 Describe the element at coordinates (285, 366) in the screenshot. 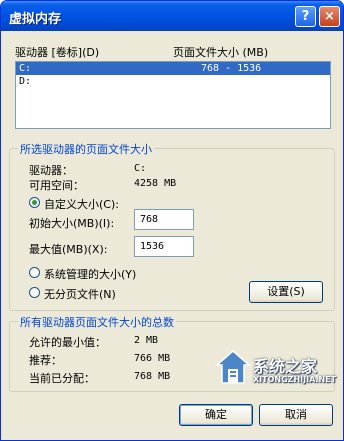

I see `watermark-title: 系统之家` at that location.